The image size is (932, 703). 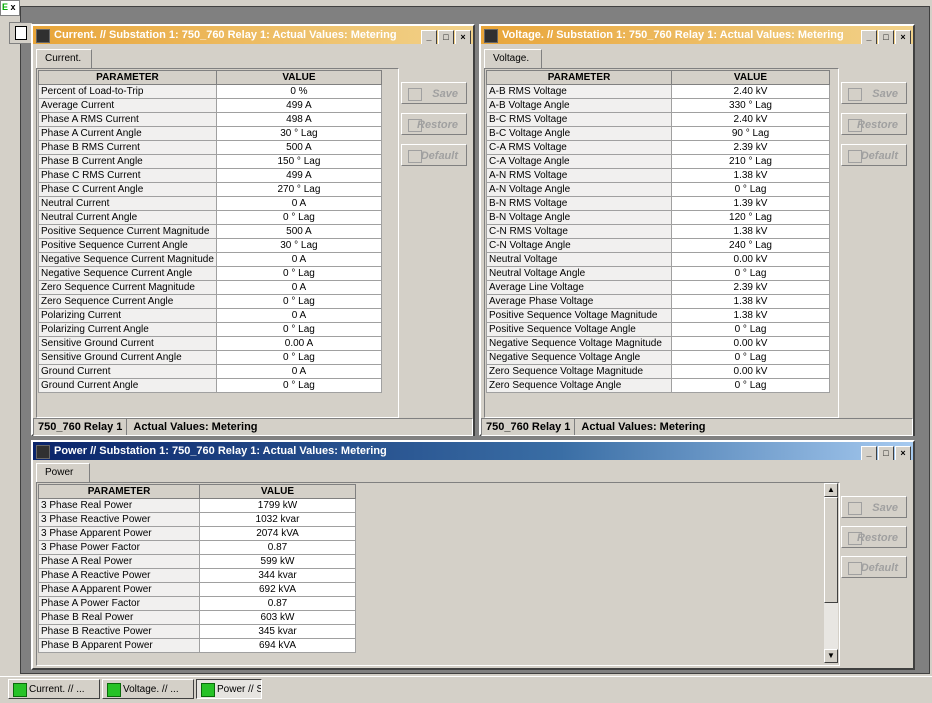 I want to click on table-row: Polarizing Current 0 A, so click(x=210, y=315).